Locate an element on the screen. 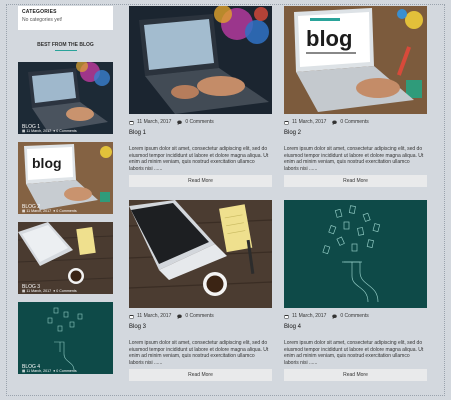 This screenshot has width=451, height=400. teal-illustration-photo is located at coordinates (355, 254).